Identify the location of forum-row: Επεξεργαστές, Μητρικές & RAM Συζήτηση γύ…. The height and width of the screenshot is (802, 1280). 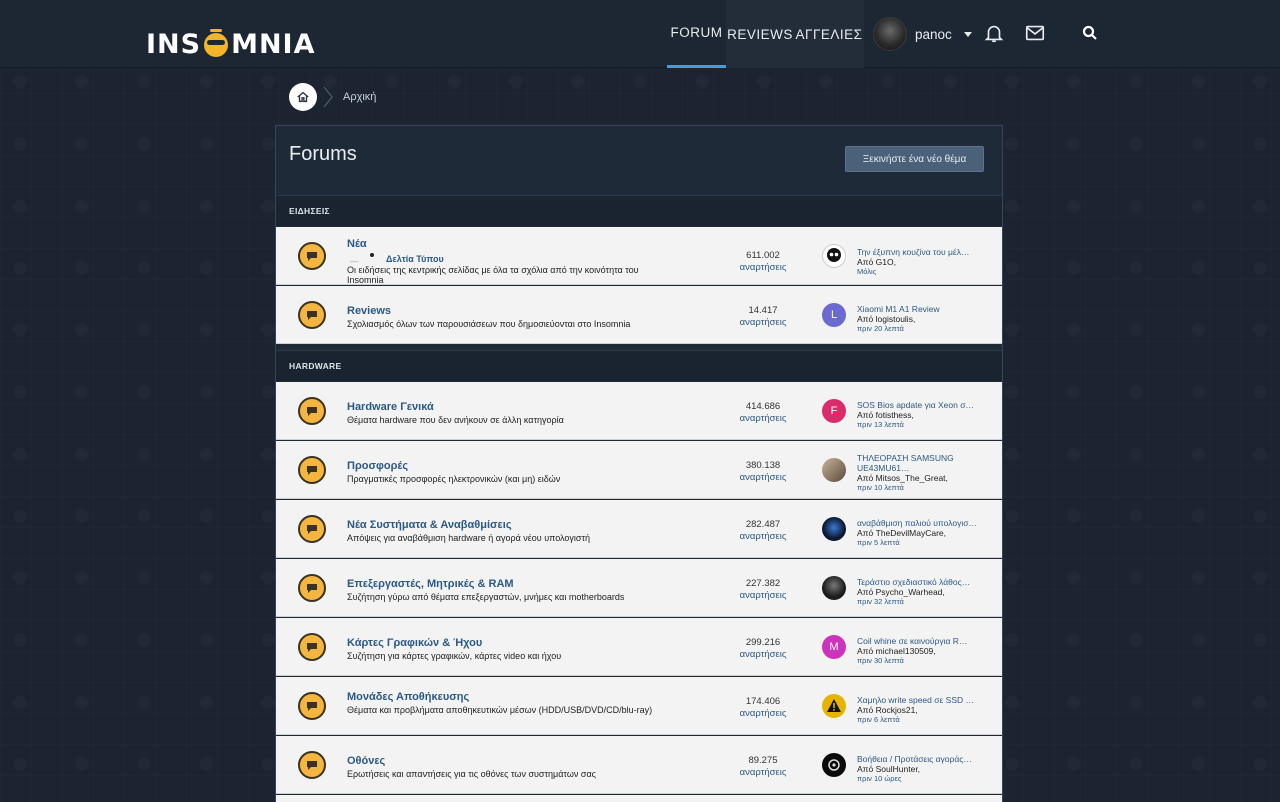
(639, 588).